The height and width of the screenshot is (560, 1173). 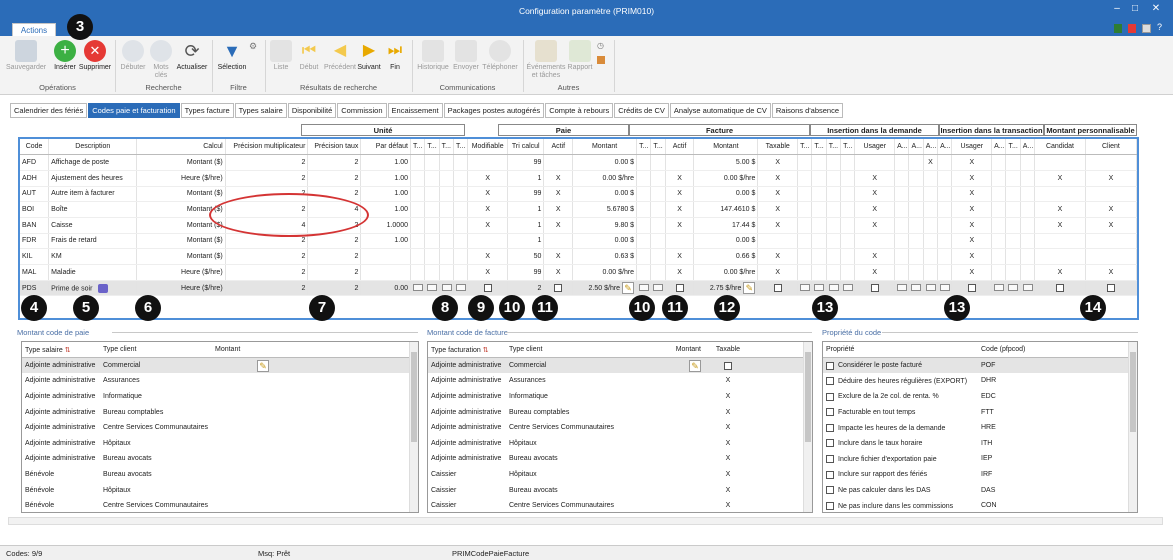 I want to click on clock-icon: ◷, so click(x=600, y=45).